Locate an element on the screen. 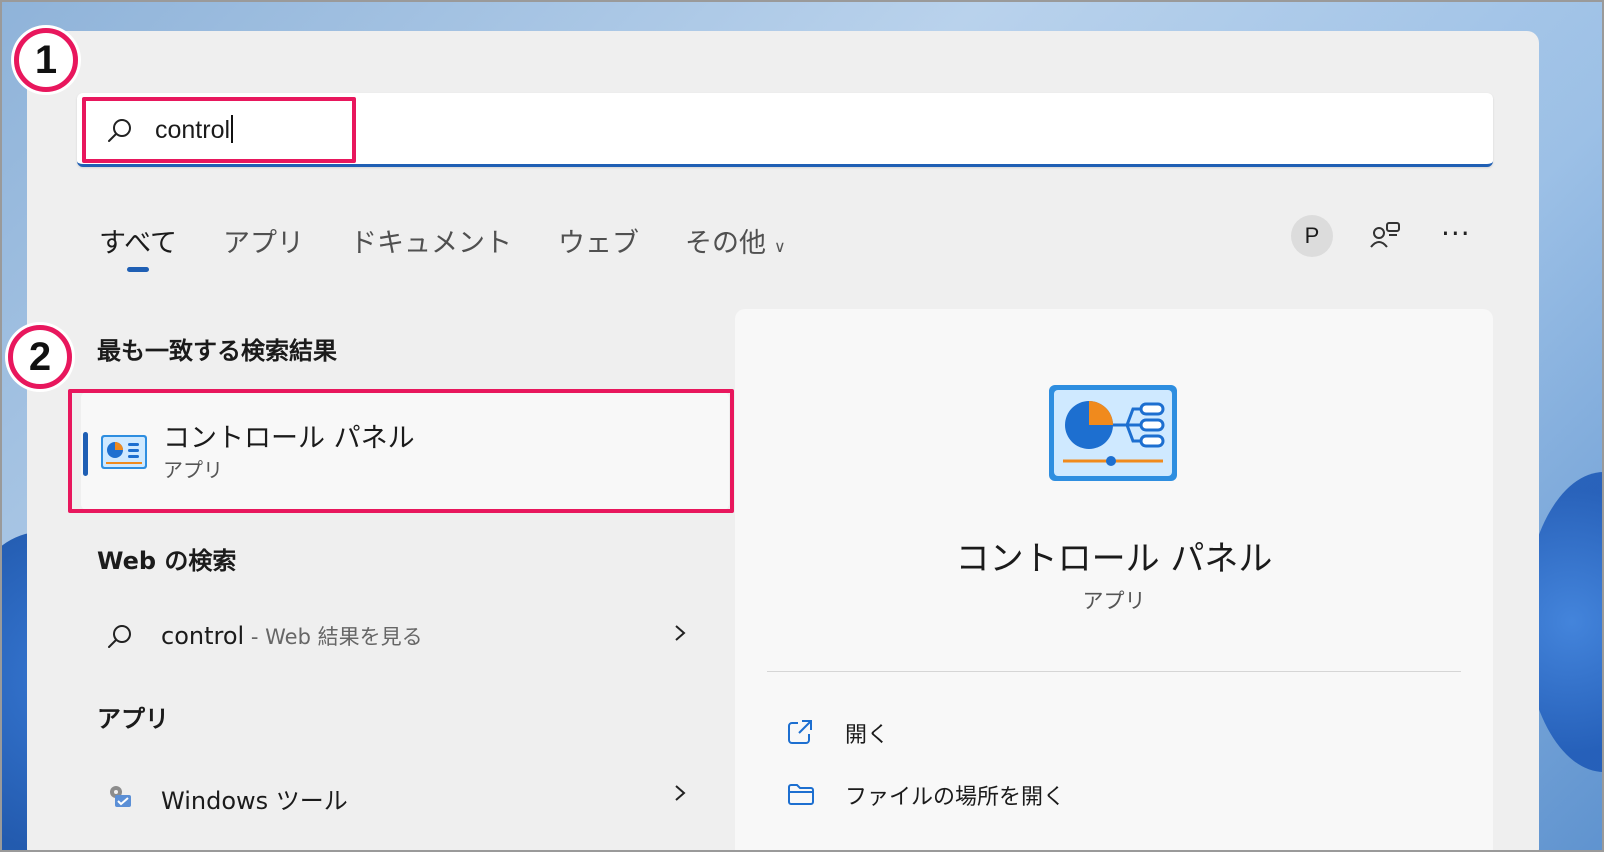 This screenshot has height=852, width=1604. open-file-location-label: ファイルの場所を開く is located at coordinates (955, 797).